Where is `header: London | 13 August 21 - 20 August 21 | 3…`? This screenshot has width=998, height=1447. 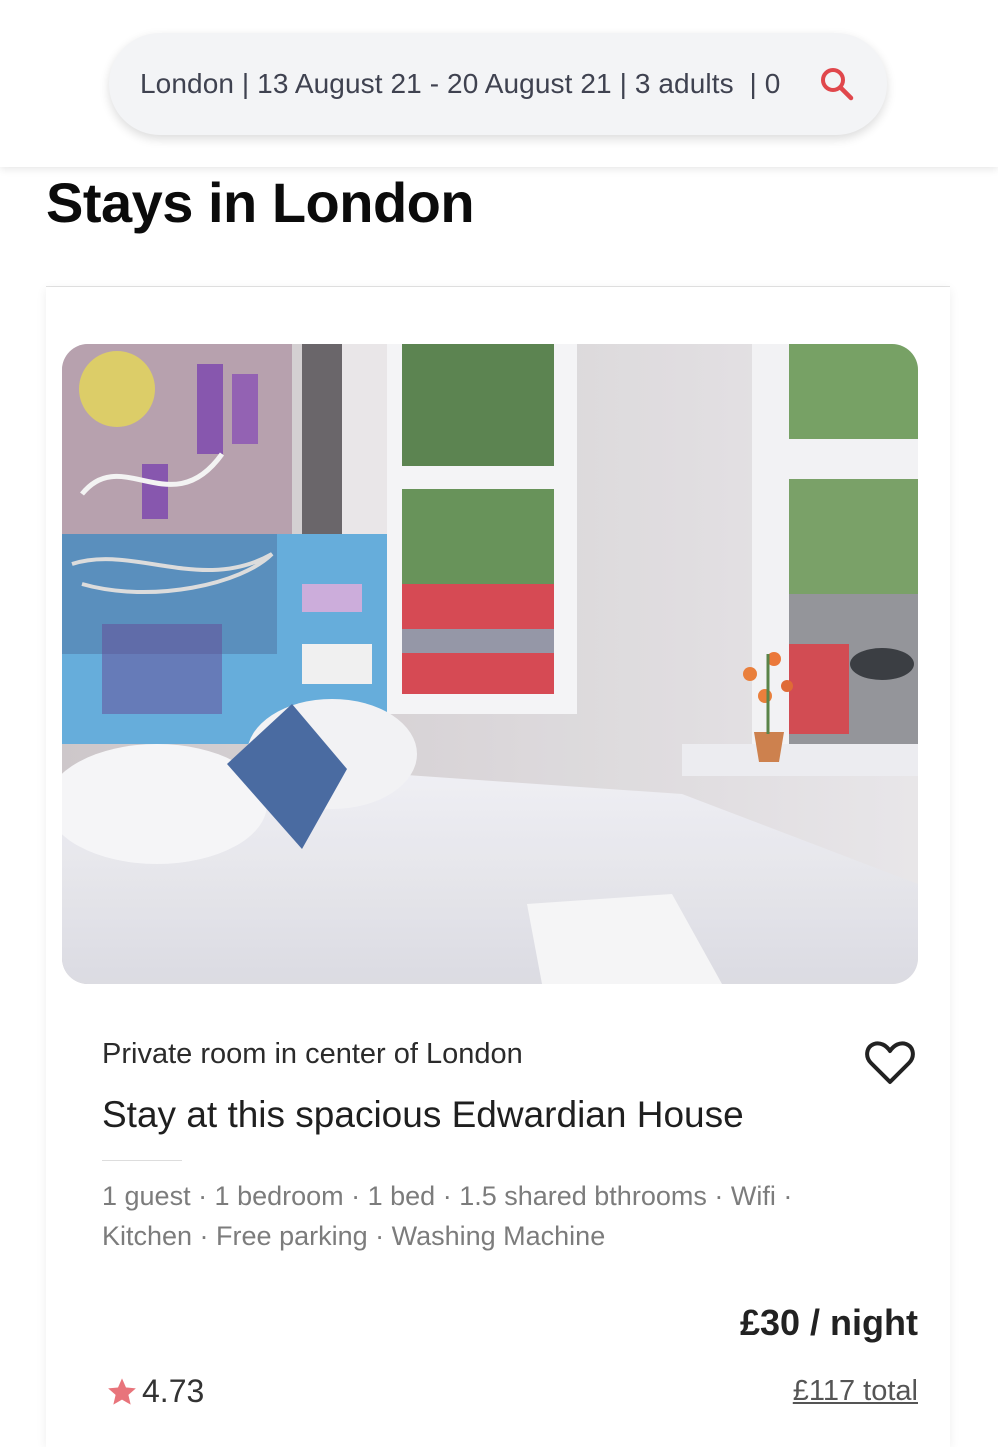 header: London | 13 August 21 - 20 August 21 | 3… is located at coordinates (499, 83).